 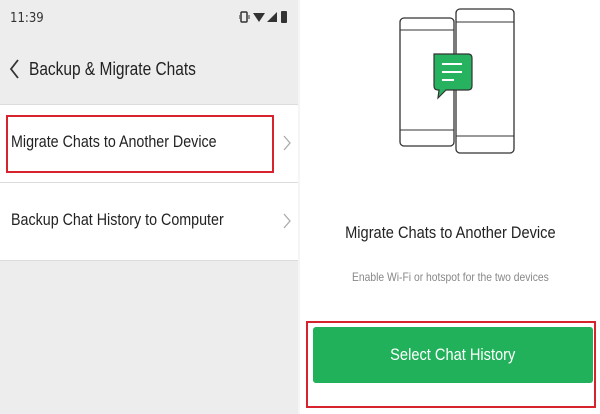 I want to click on option-label: Migrate Chats to Another Device, so click(x=114, y=141).